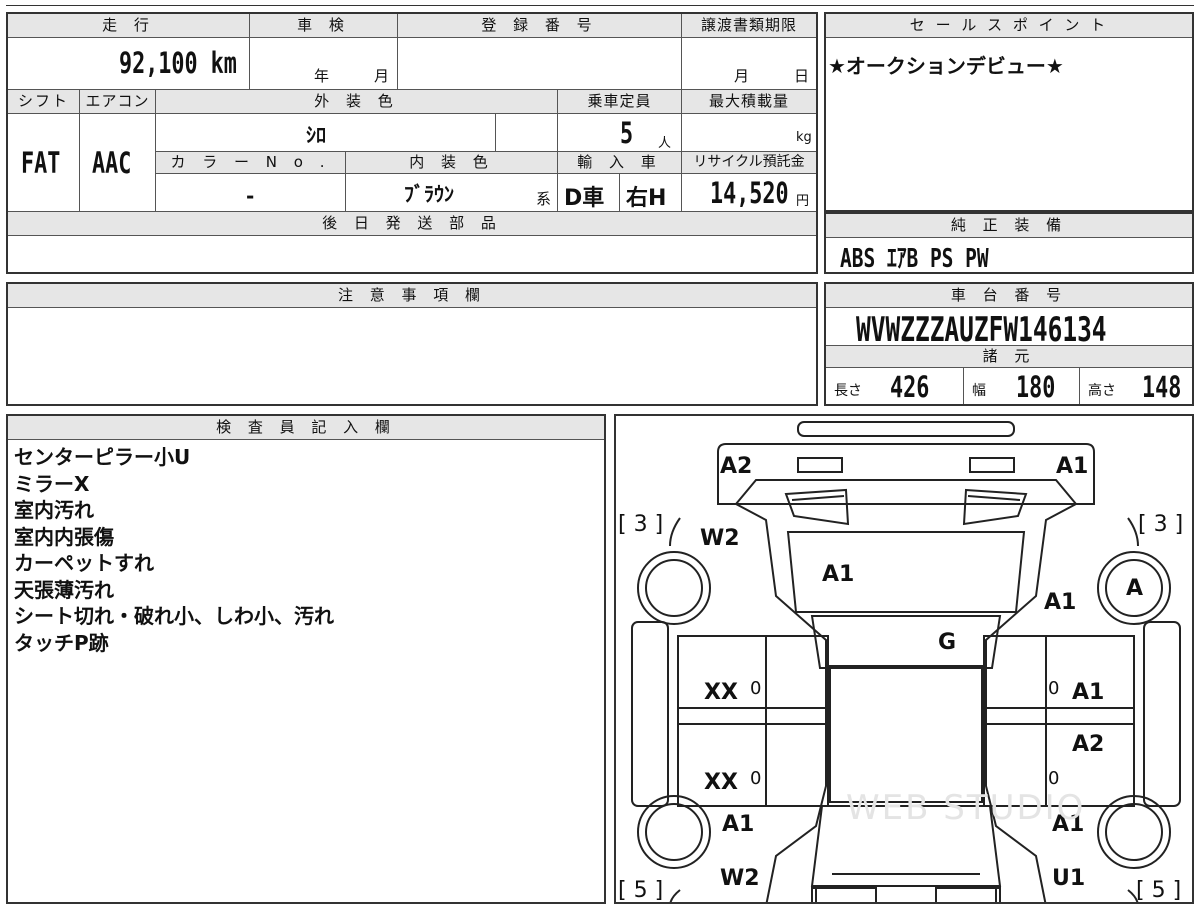  I want to click on inspection-year-label: 年, so click(322, 76).